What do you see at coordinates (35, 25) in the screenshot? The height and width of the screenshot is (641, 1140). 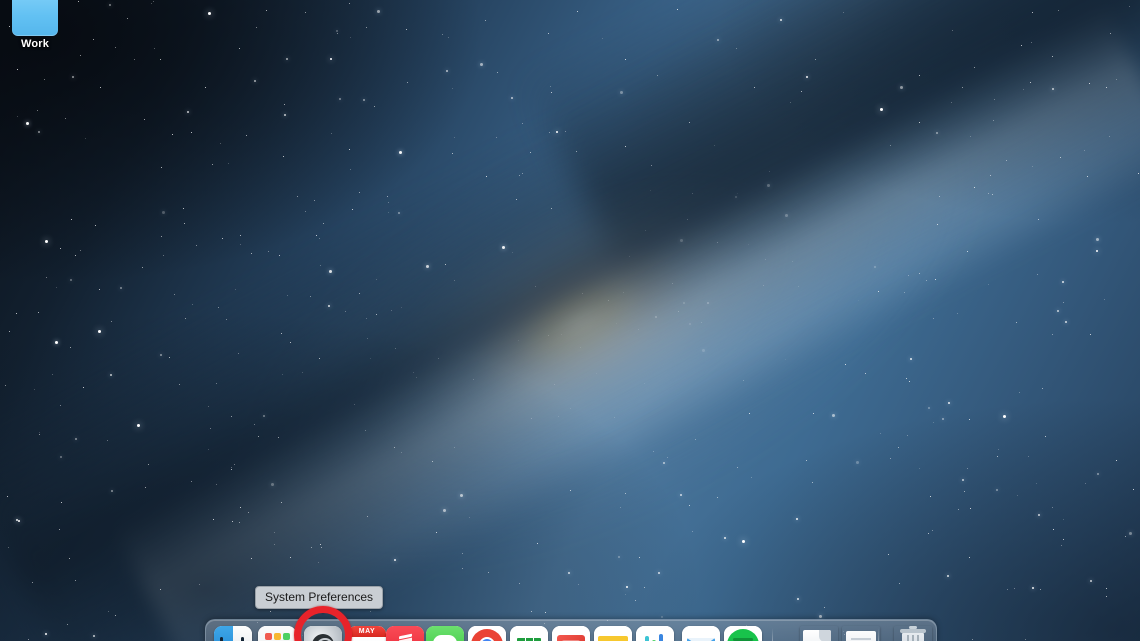 I see `desktop-icon-work: Work` at bounding box center [35, 25].